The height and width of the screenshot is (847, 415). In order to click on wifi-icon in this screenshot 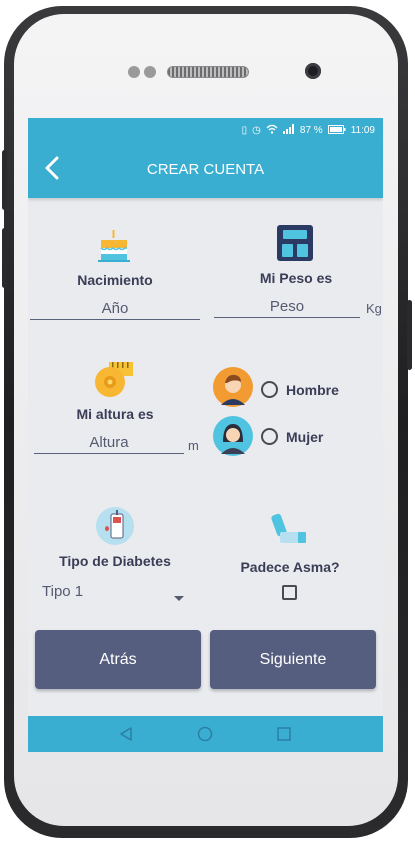, I will do `click(272, 130)`.